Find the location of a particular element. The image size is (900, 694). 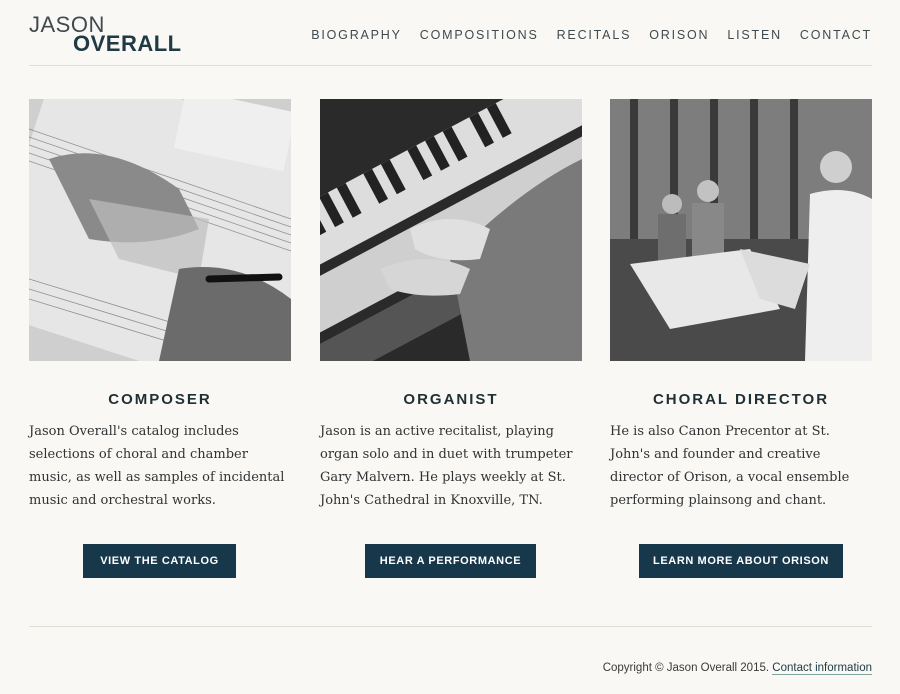

contact-info-link: Contact information is located at coordinates (822, 668).